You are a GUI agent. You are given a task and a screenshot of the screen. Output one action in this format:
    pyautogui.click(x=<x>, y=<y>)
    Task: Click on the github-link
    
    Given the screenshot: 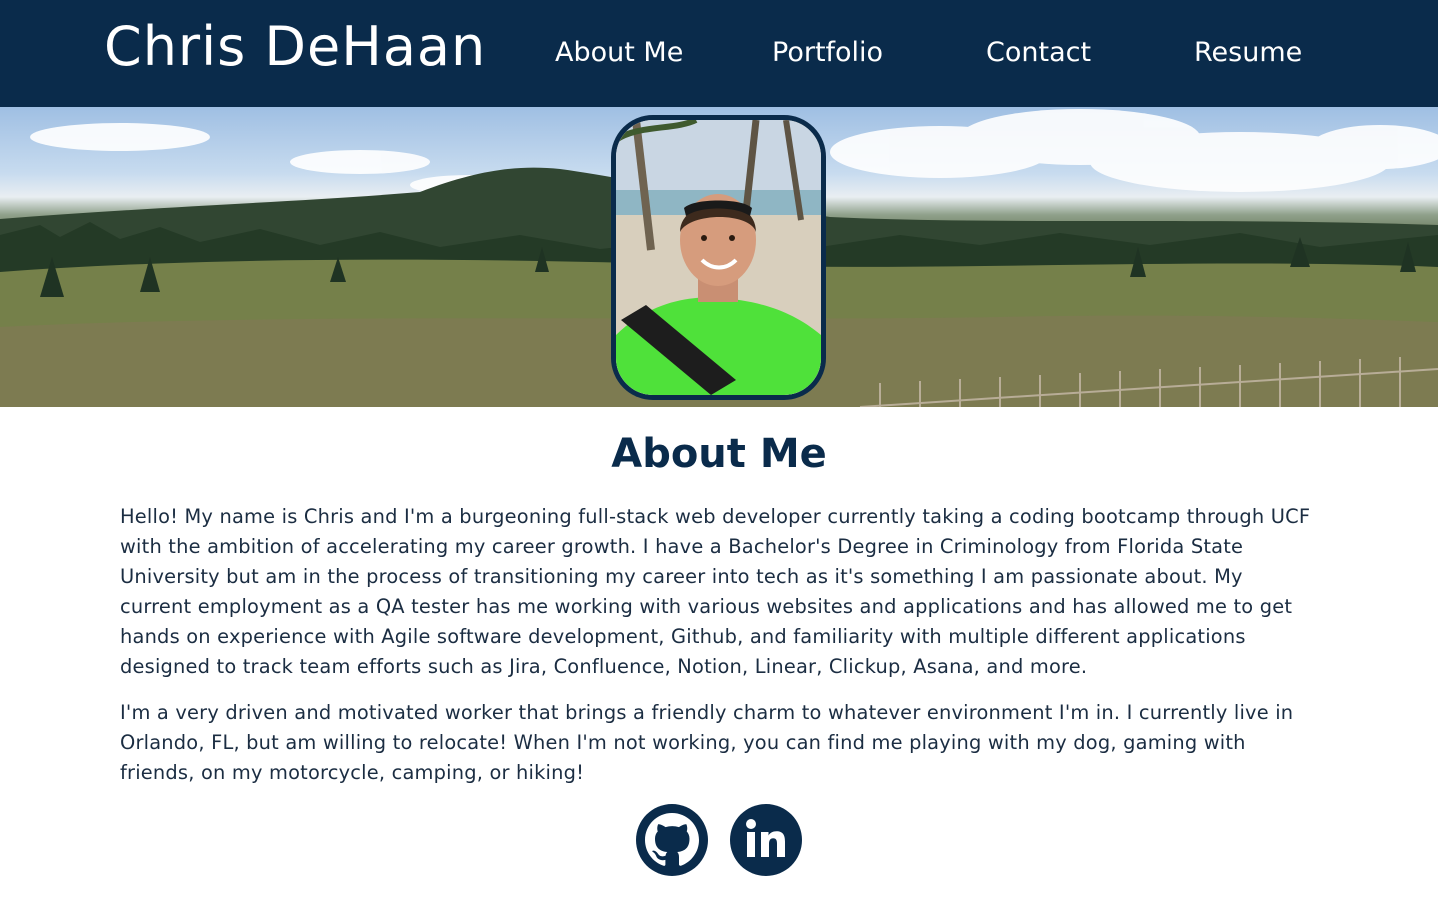 What is the action you would take?
    pyautogui.click(x=672, y=840)
    